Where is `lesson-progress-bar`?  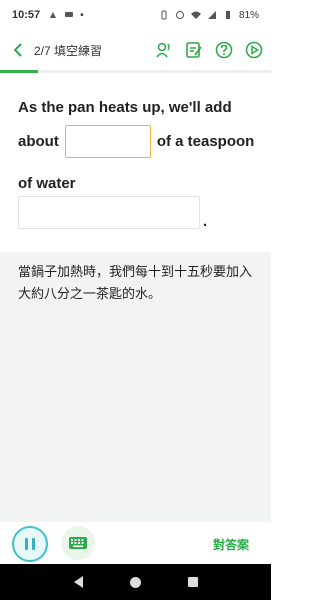 lesson-progress-bar is located at coordinates (135, 71).